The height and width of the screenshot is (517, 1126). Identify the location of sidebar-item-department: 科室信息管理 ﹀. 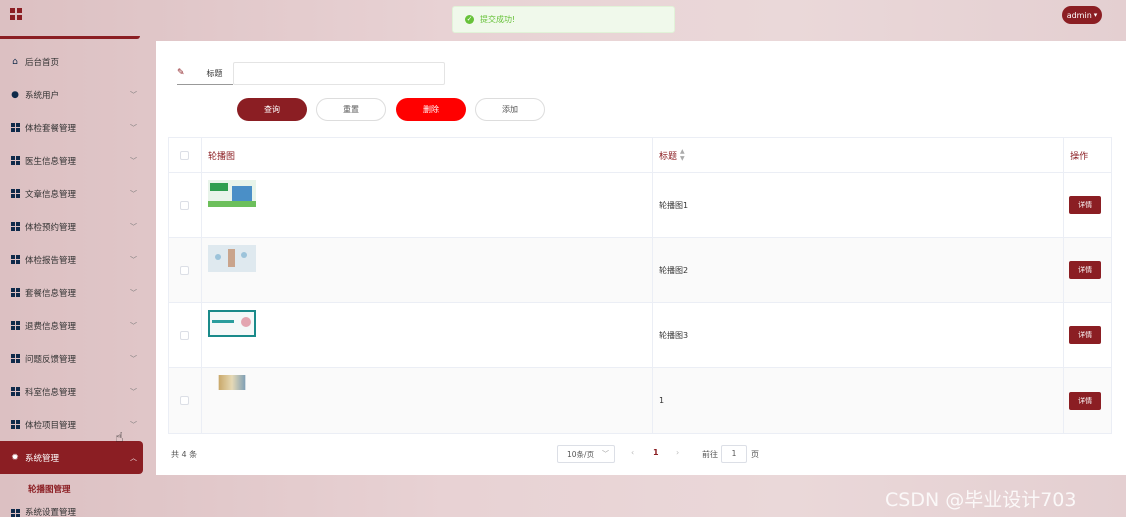
(75, 391).